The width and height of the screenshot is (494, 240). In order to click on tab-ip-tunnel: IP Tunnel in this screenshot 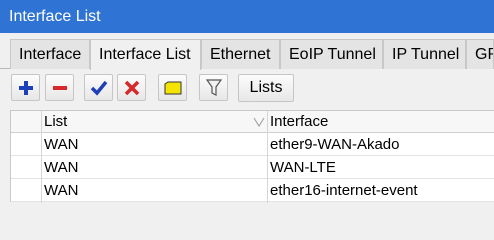, I will do `click(424, 54)`.